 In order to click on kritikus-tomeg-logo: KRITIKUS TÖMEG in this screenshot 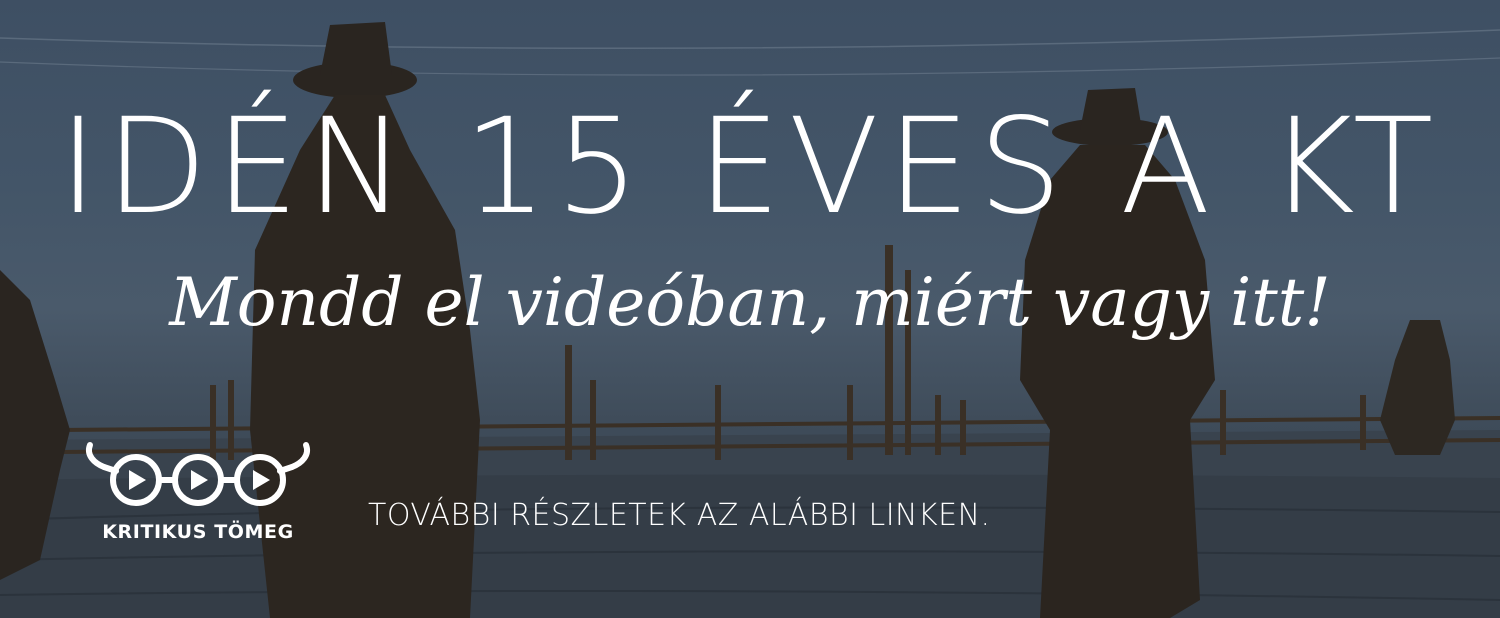, I will do `click(198, 495)`.